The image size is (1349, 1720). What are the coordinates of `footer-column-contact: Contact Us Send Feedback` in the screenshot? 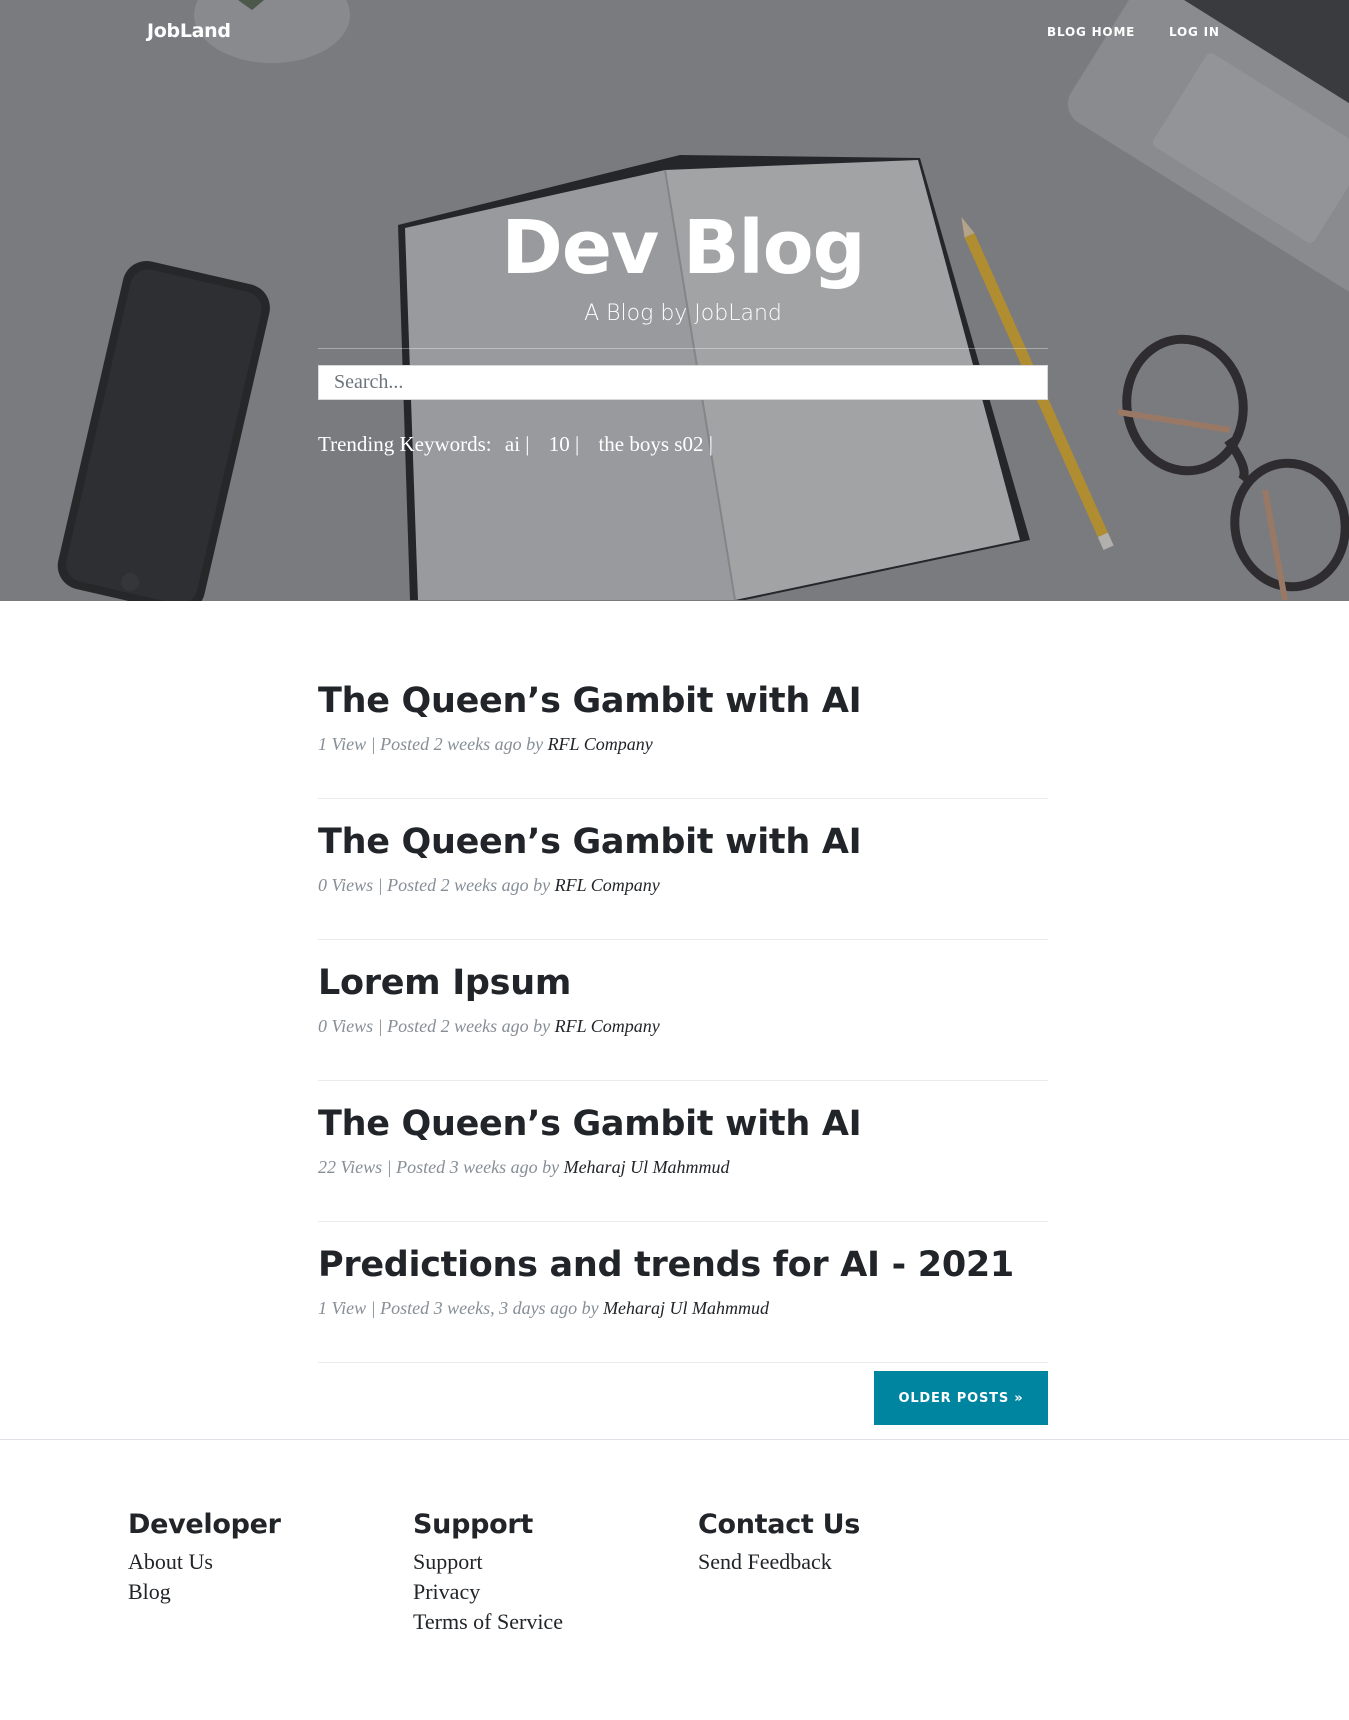 It's located at (779, 1542).